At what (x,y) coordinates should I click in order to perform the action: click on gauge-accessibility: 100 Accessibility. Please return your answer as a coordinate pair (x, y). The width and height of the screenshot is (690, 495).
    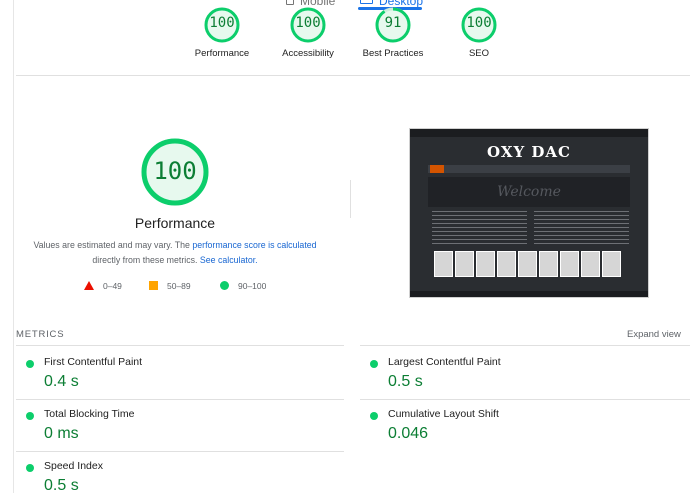
    Looking at the image, I should click on (308, 32).